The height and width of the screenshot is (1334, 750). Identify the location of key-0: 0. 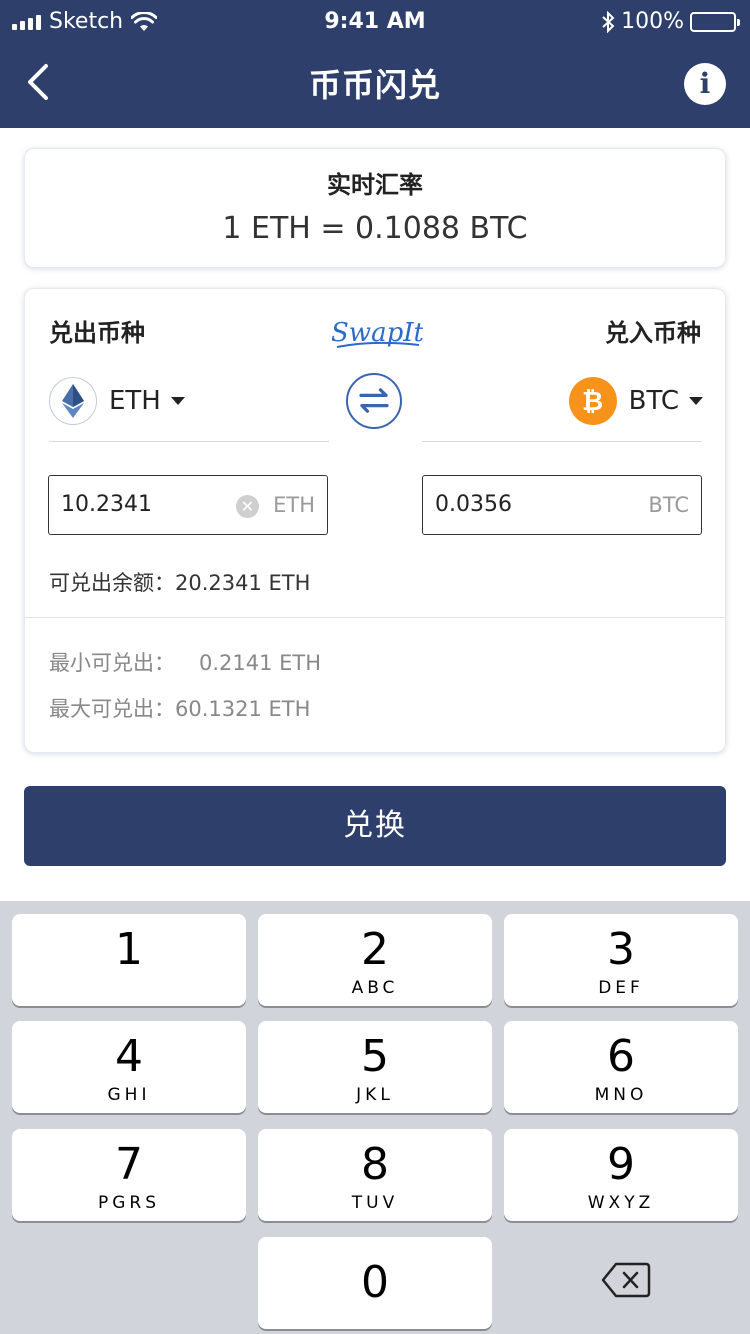
(375, 1283).